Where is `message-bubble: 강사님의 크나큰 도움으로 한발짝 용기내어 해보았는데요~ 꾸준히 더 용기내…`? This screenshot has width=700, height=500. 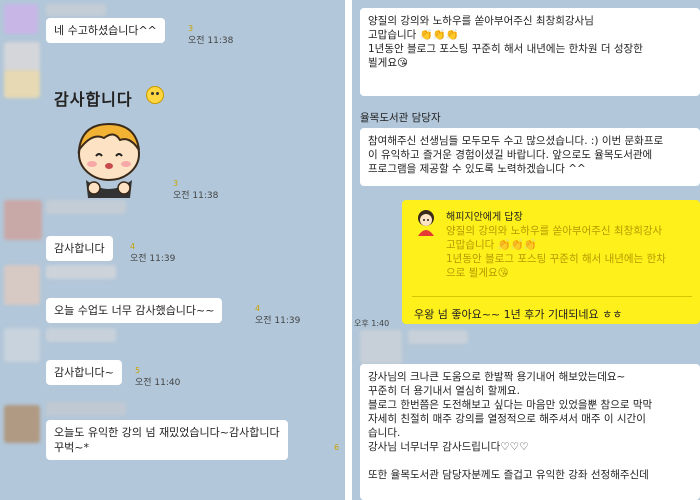 message-bubble: 강사님의 크나큰 도움으로 한발짝 용기내어 해보았는데요~ 꾸준히 더 용기내… is located at coordinates (530, 432).